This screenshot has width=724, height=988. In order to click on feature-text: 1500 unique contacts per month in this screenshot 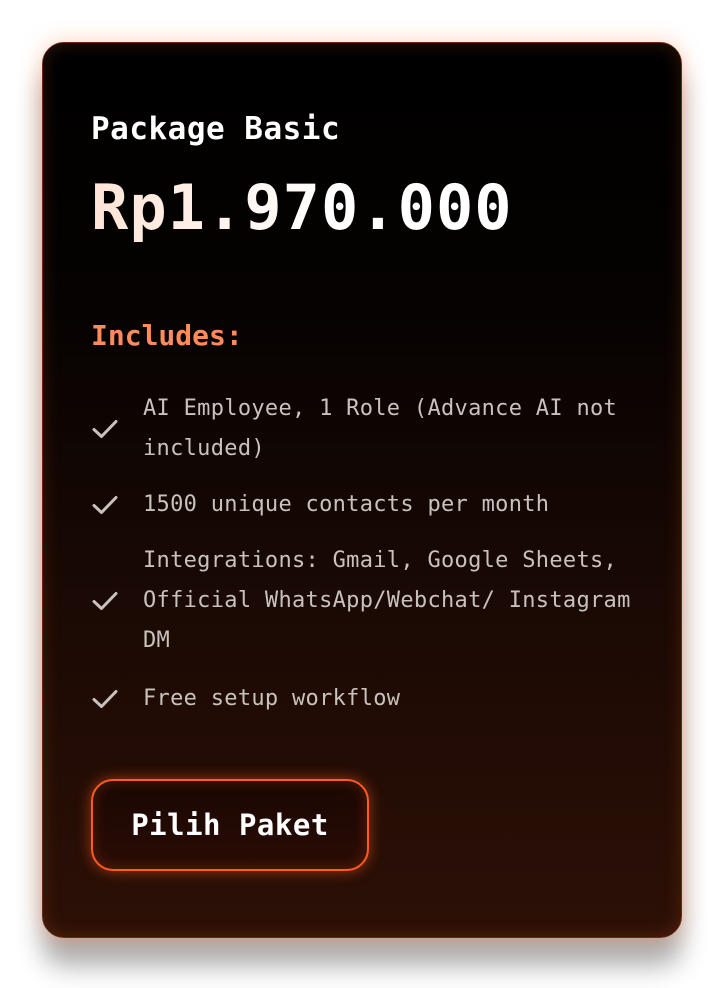, I will do `click(346, 504)`.